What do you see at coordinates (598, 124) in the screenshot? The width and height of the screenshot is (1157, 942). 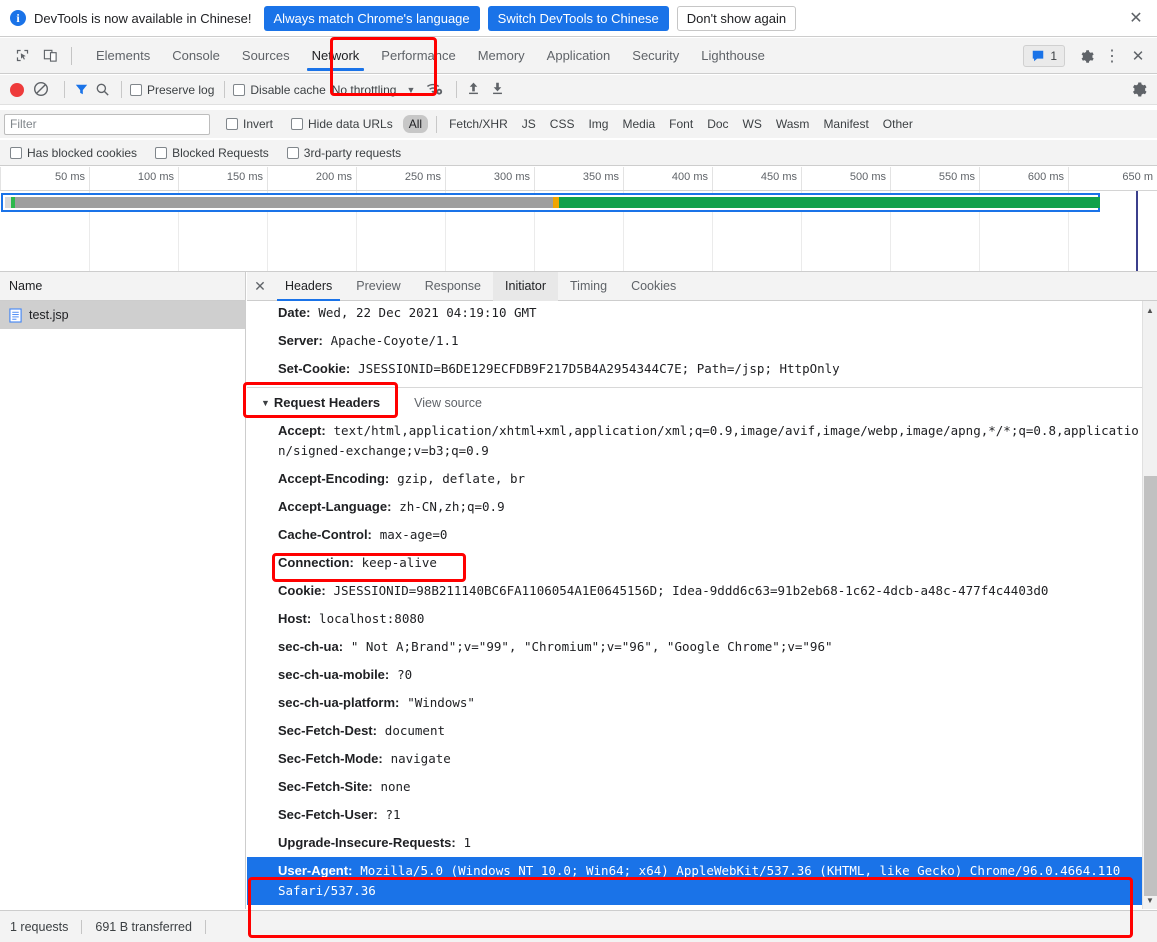 I see `type-filter-img: Img` at bounding box center [598, 124].